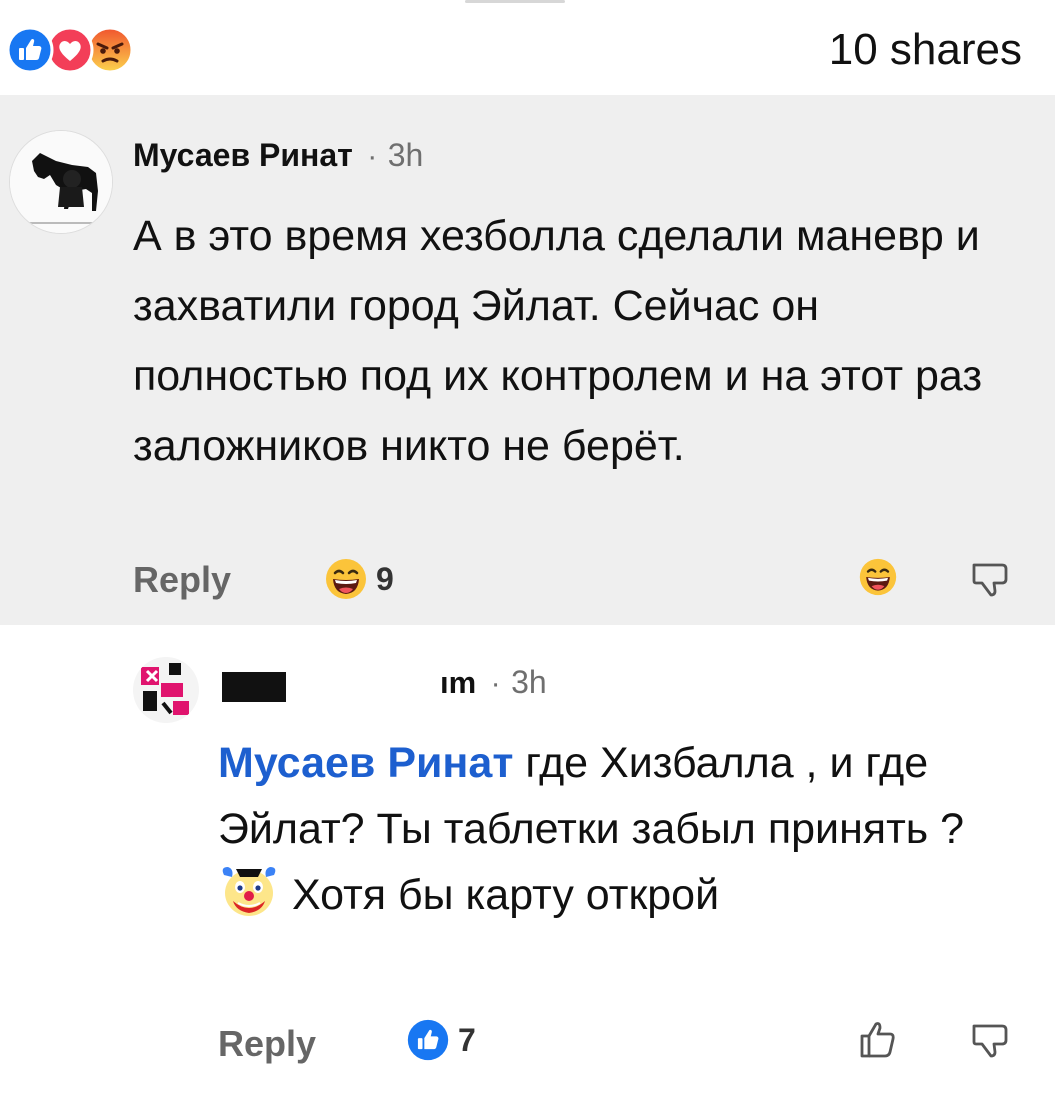  I want to click on mention-link: Мусаев Ринат, so click(365, 763).